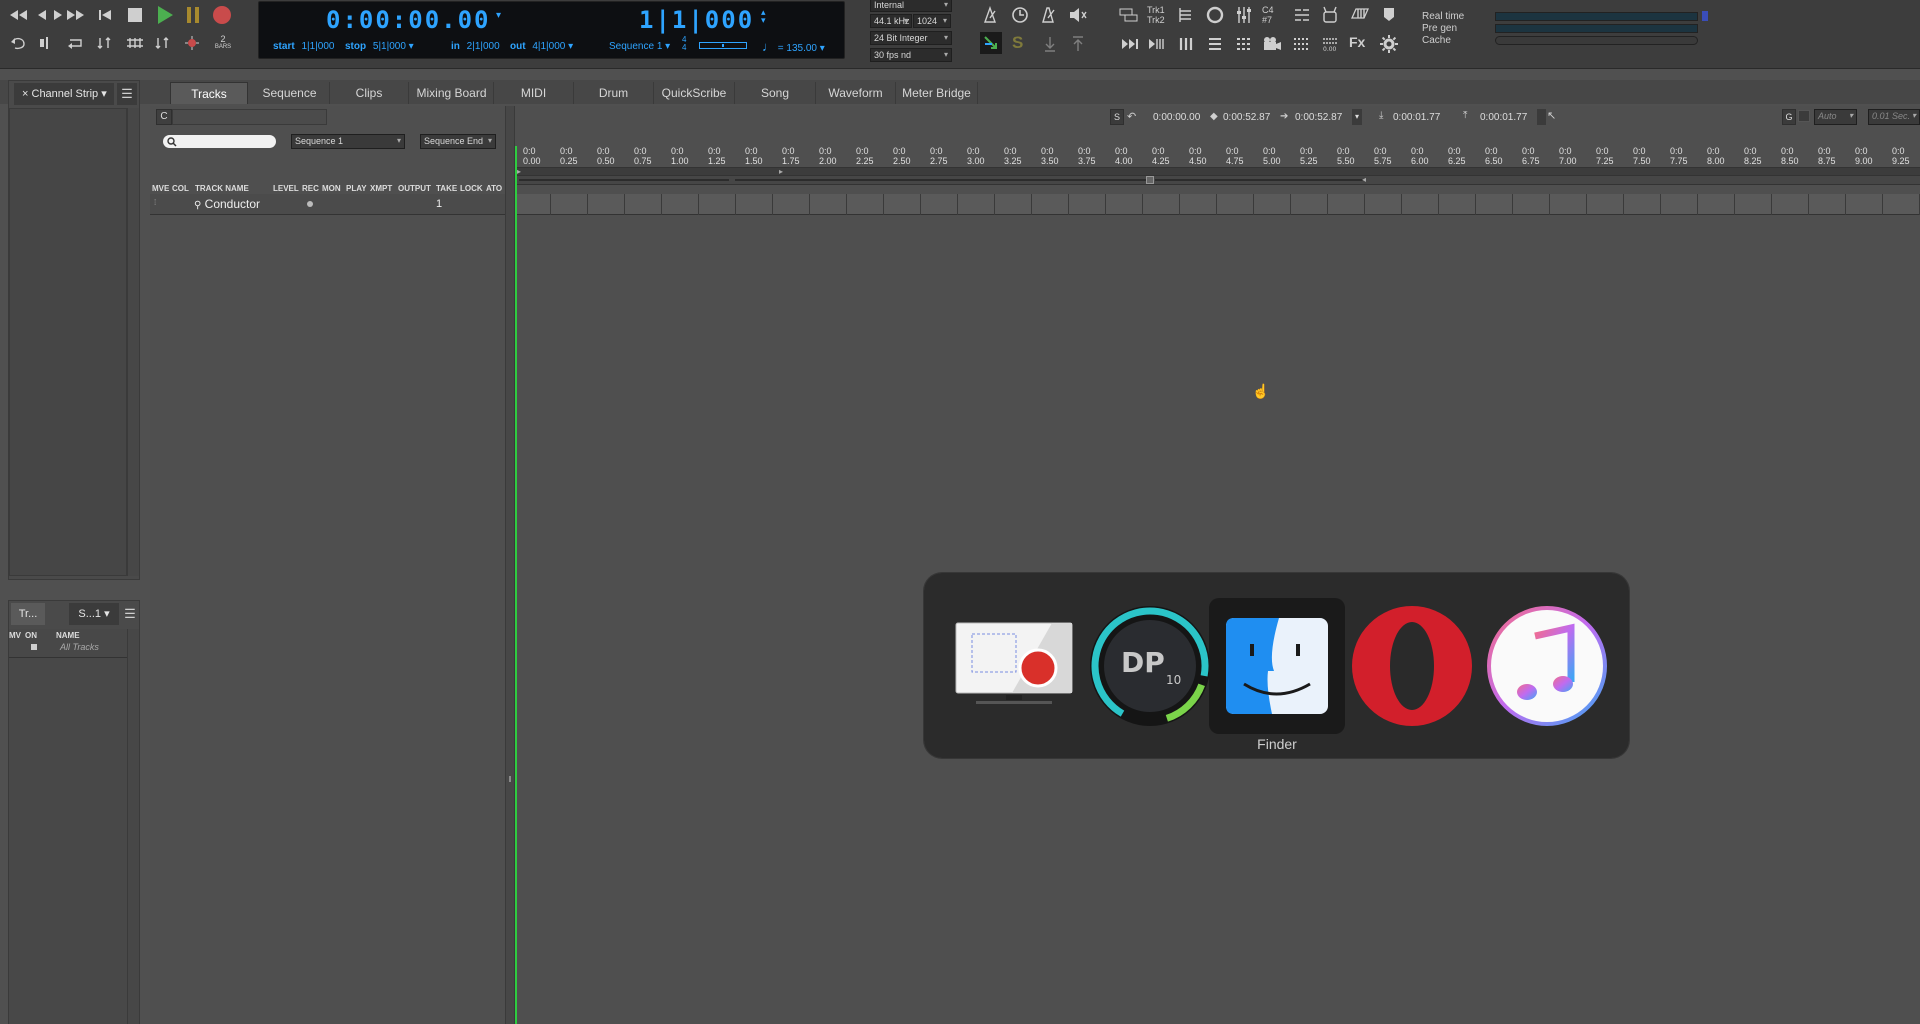  What do you see at coordinates (160, 188) in the screenshot?
I see `col-header-mve: MVE` at bounding box center [160, 188].